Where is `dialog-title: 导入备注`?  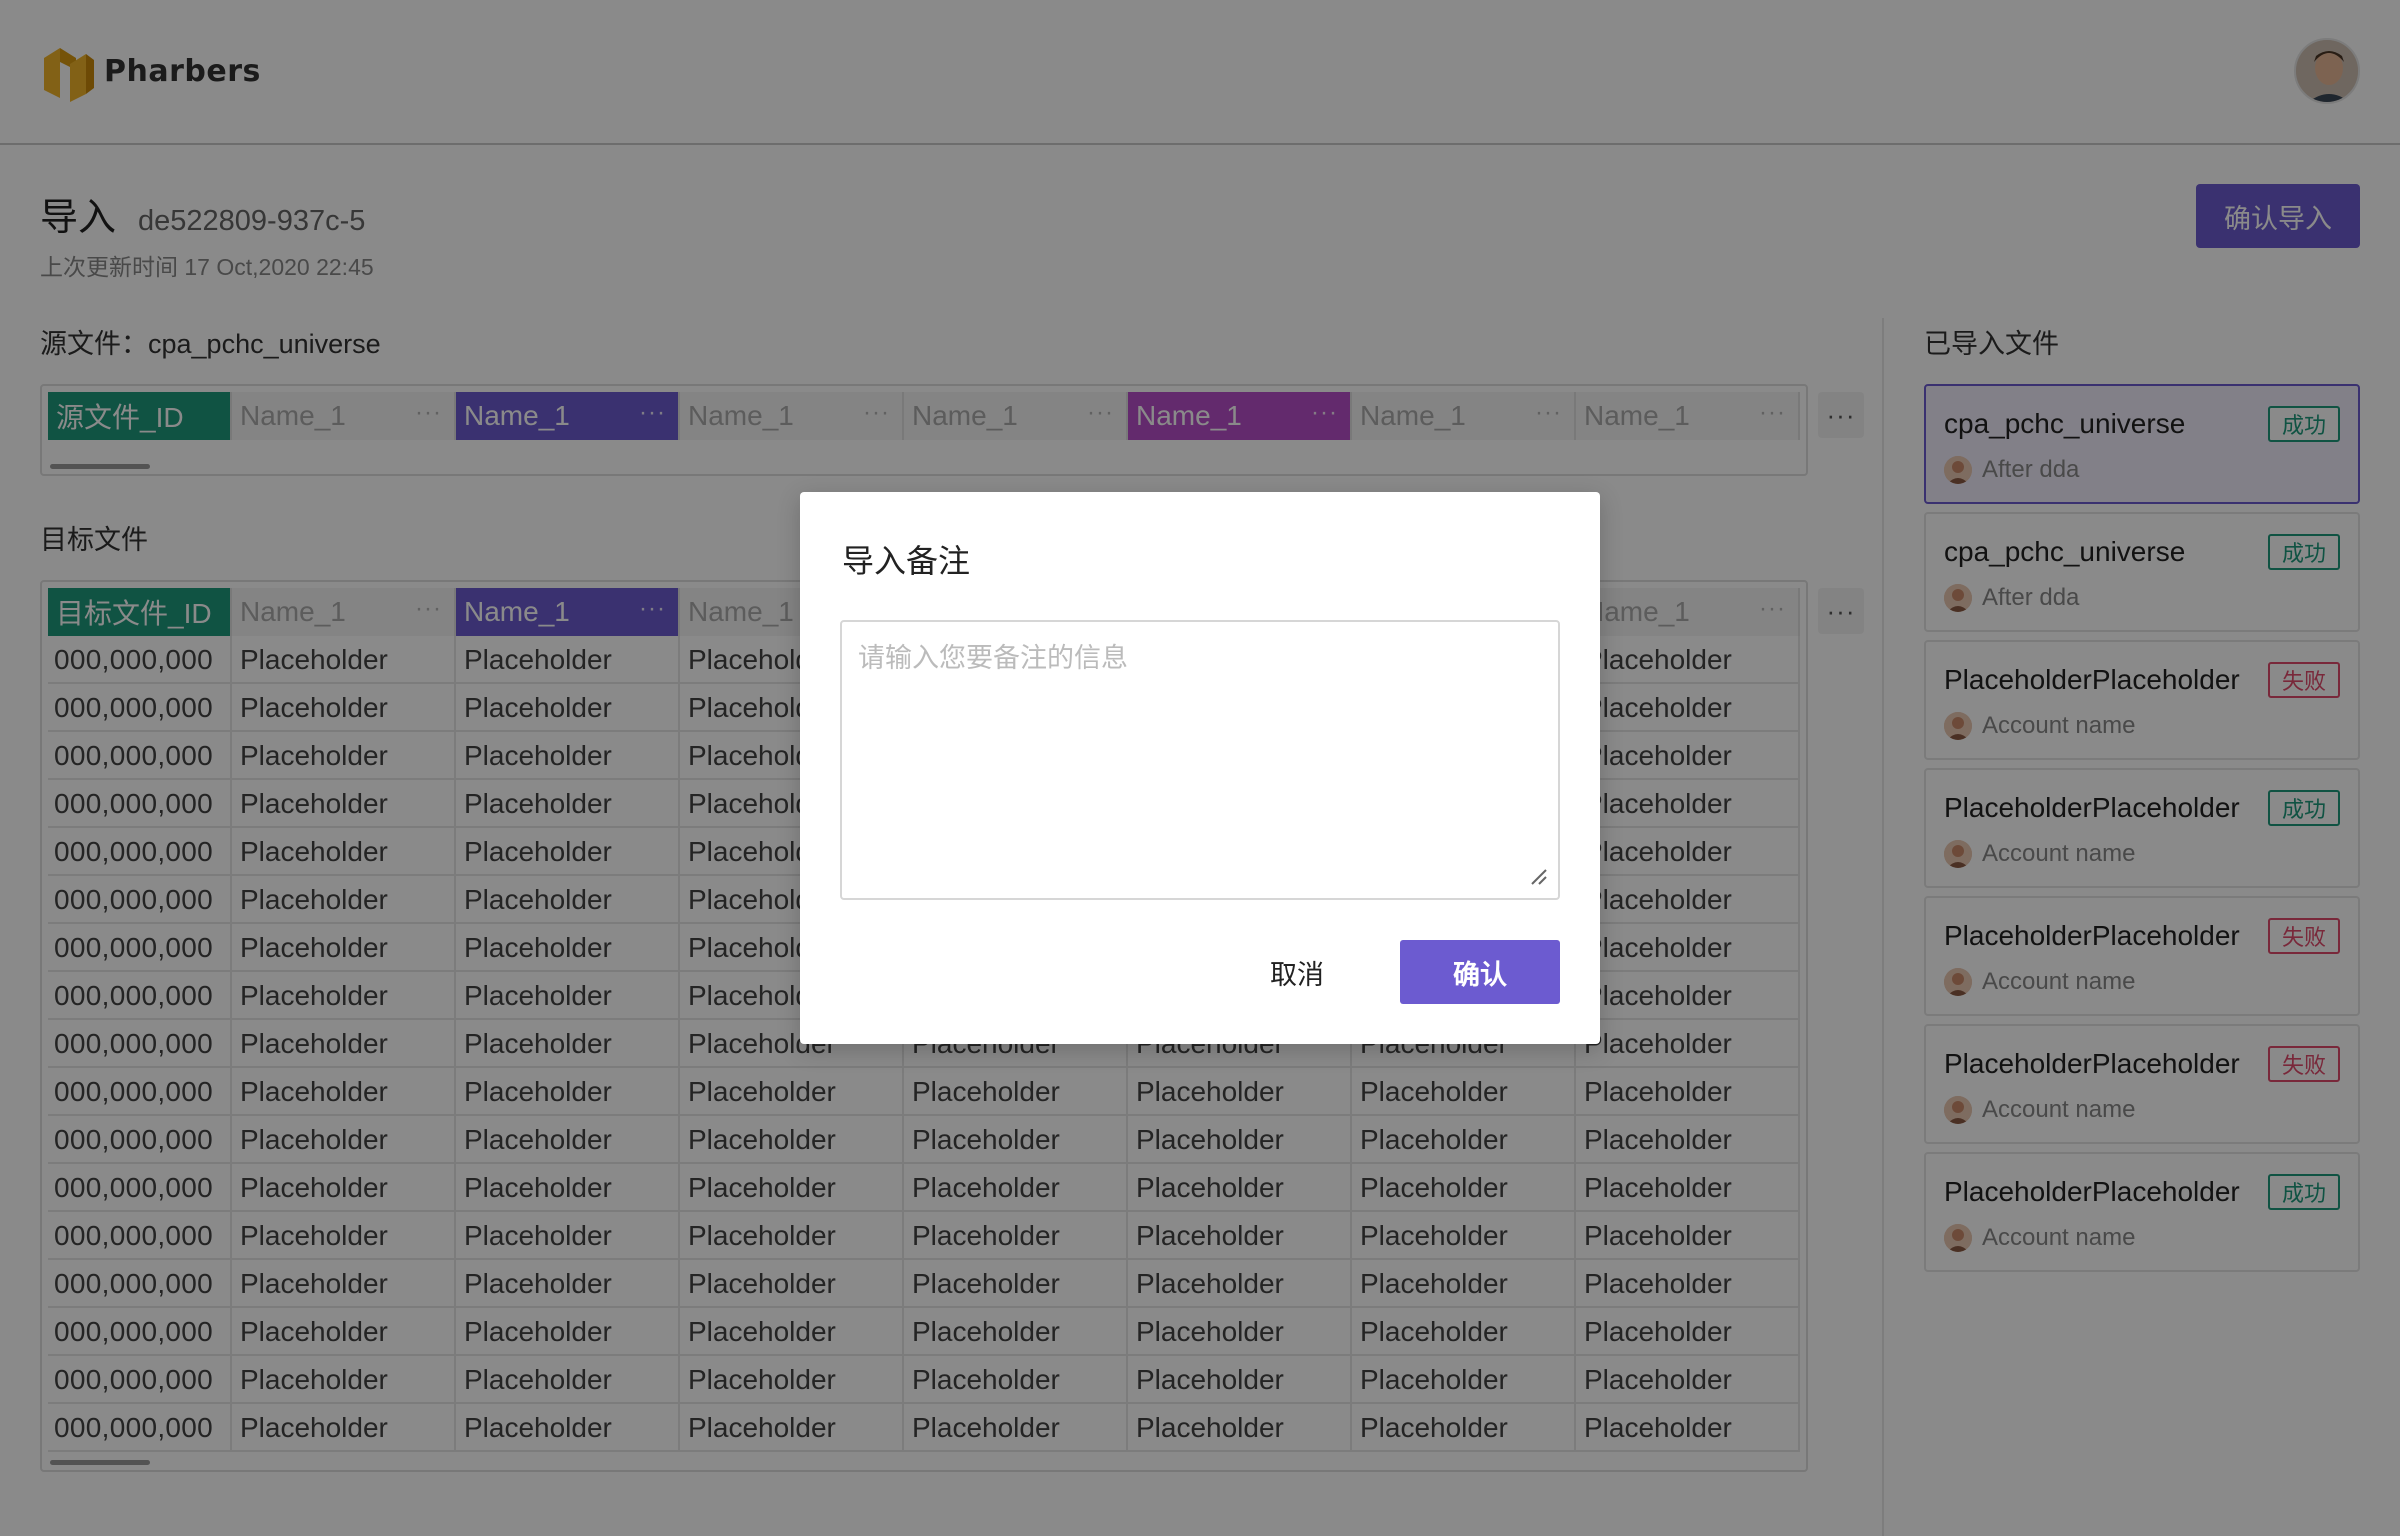 dialog-title: 导入备注 is located at coordinates (906, 561).